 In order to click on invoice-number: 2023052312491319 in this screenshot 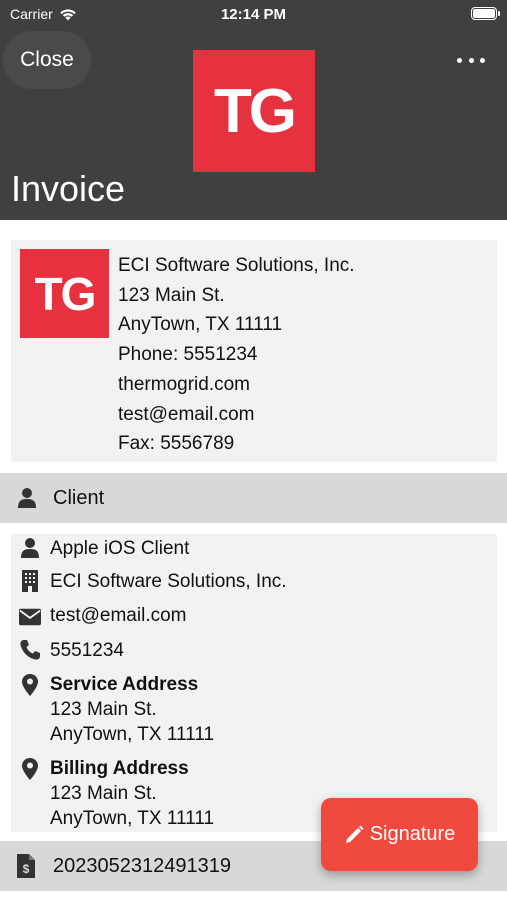, I will do `click(142, 865)`.